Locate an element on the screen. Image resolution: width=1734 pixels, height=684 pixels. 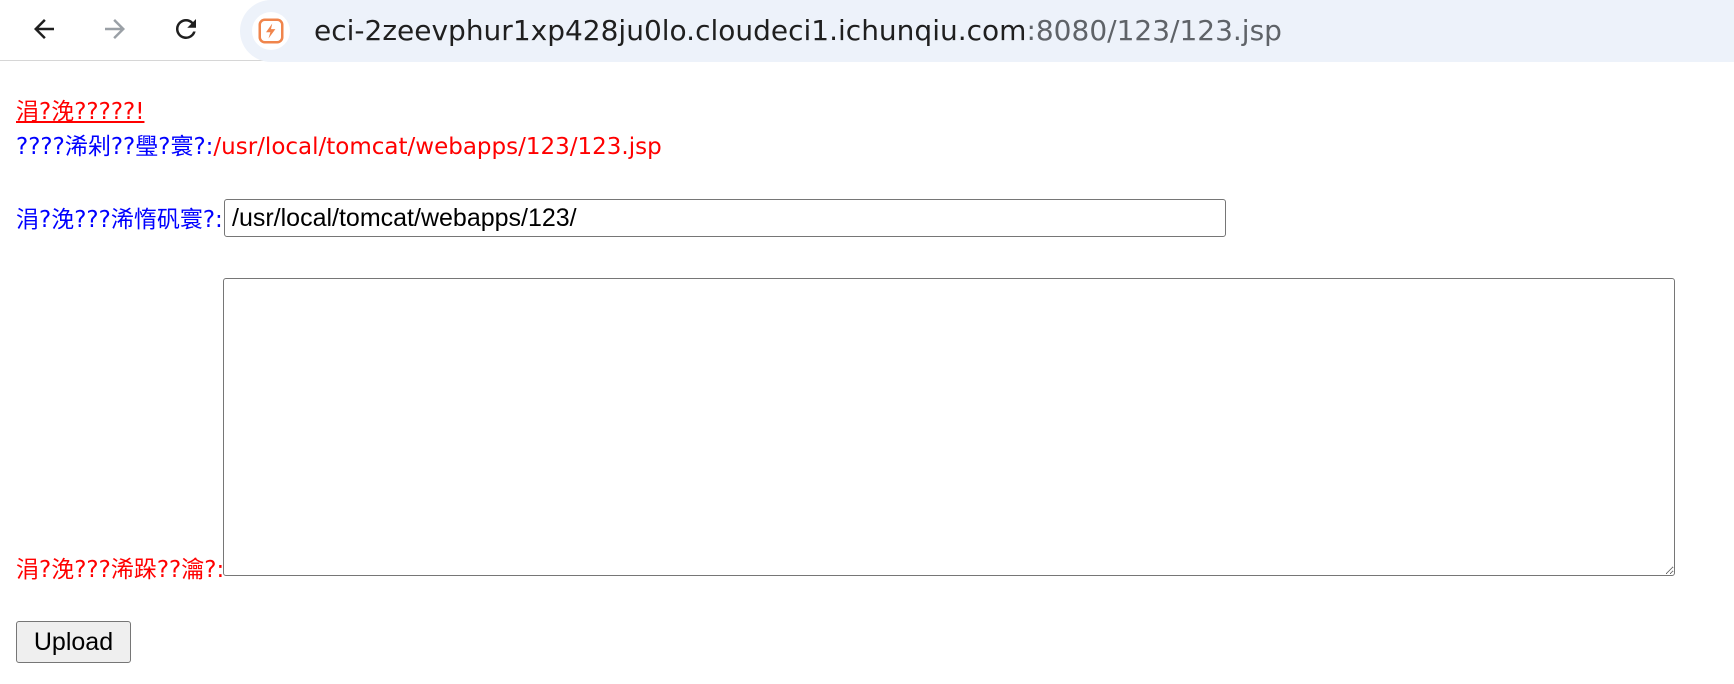
message-link: 涓?浼?????! is located at coordinates (80, 112).